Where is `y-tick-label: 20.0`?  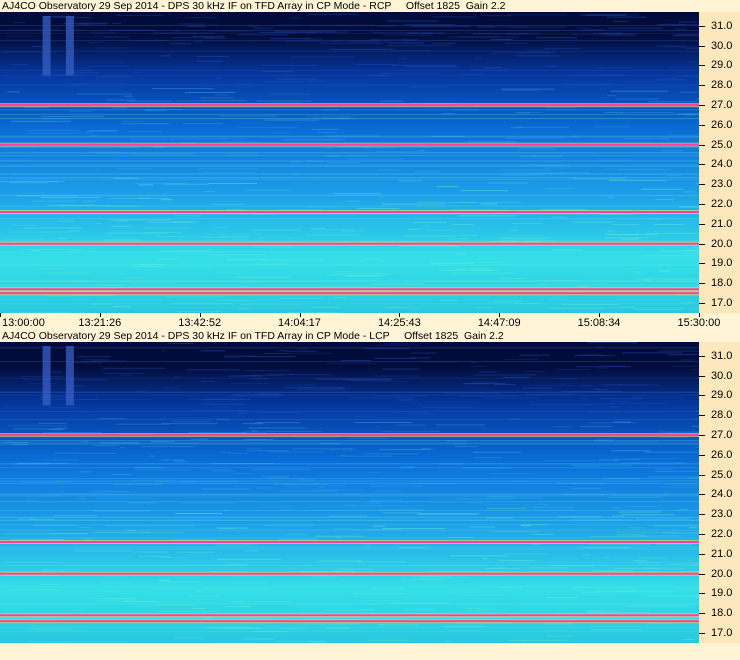 y-tick-label: 20.0 is located at coordinates (722, 573).